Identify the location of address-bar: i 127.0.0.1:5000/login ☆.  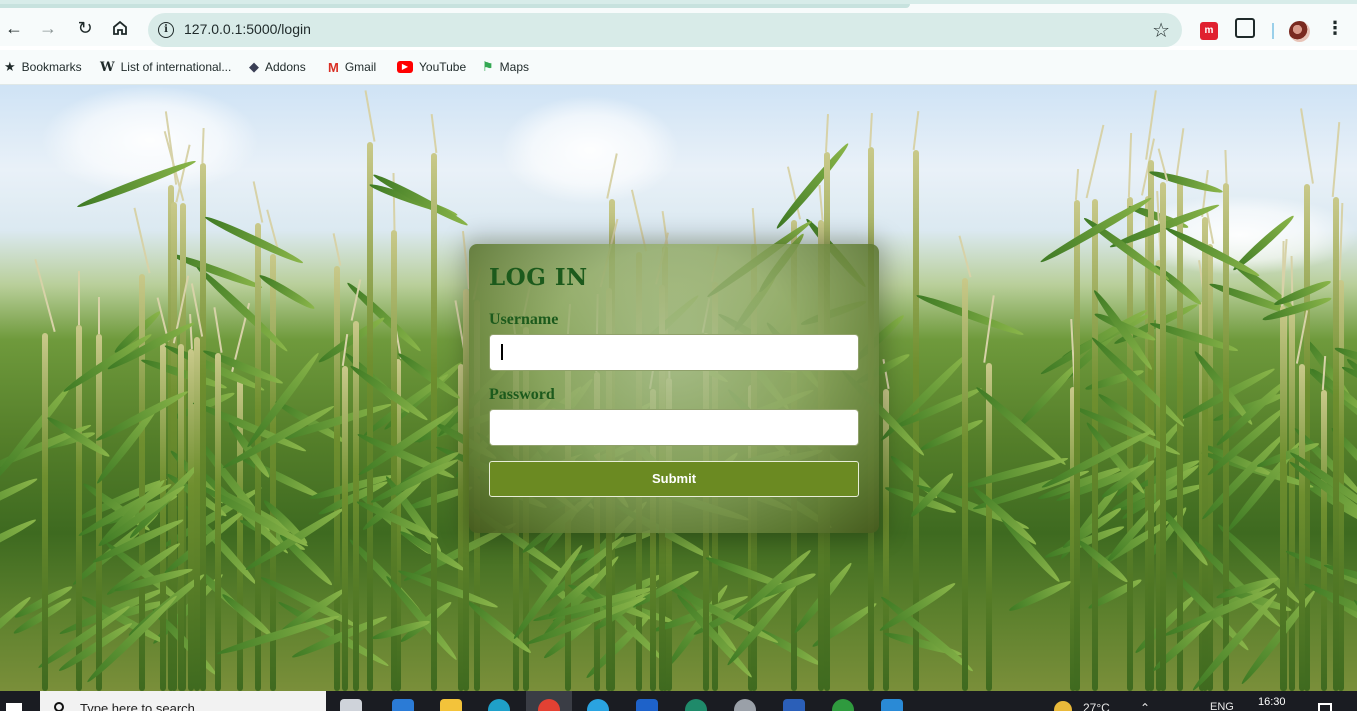
(665, 30).